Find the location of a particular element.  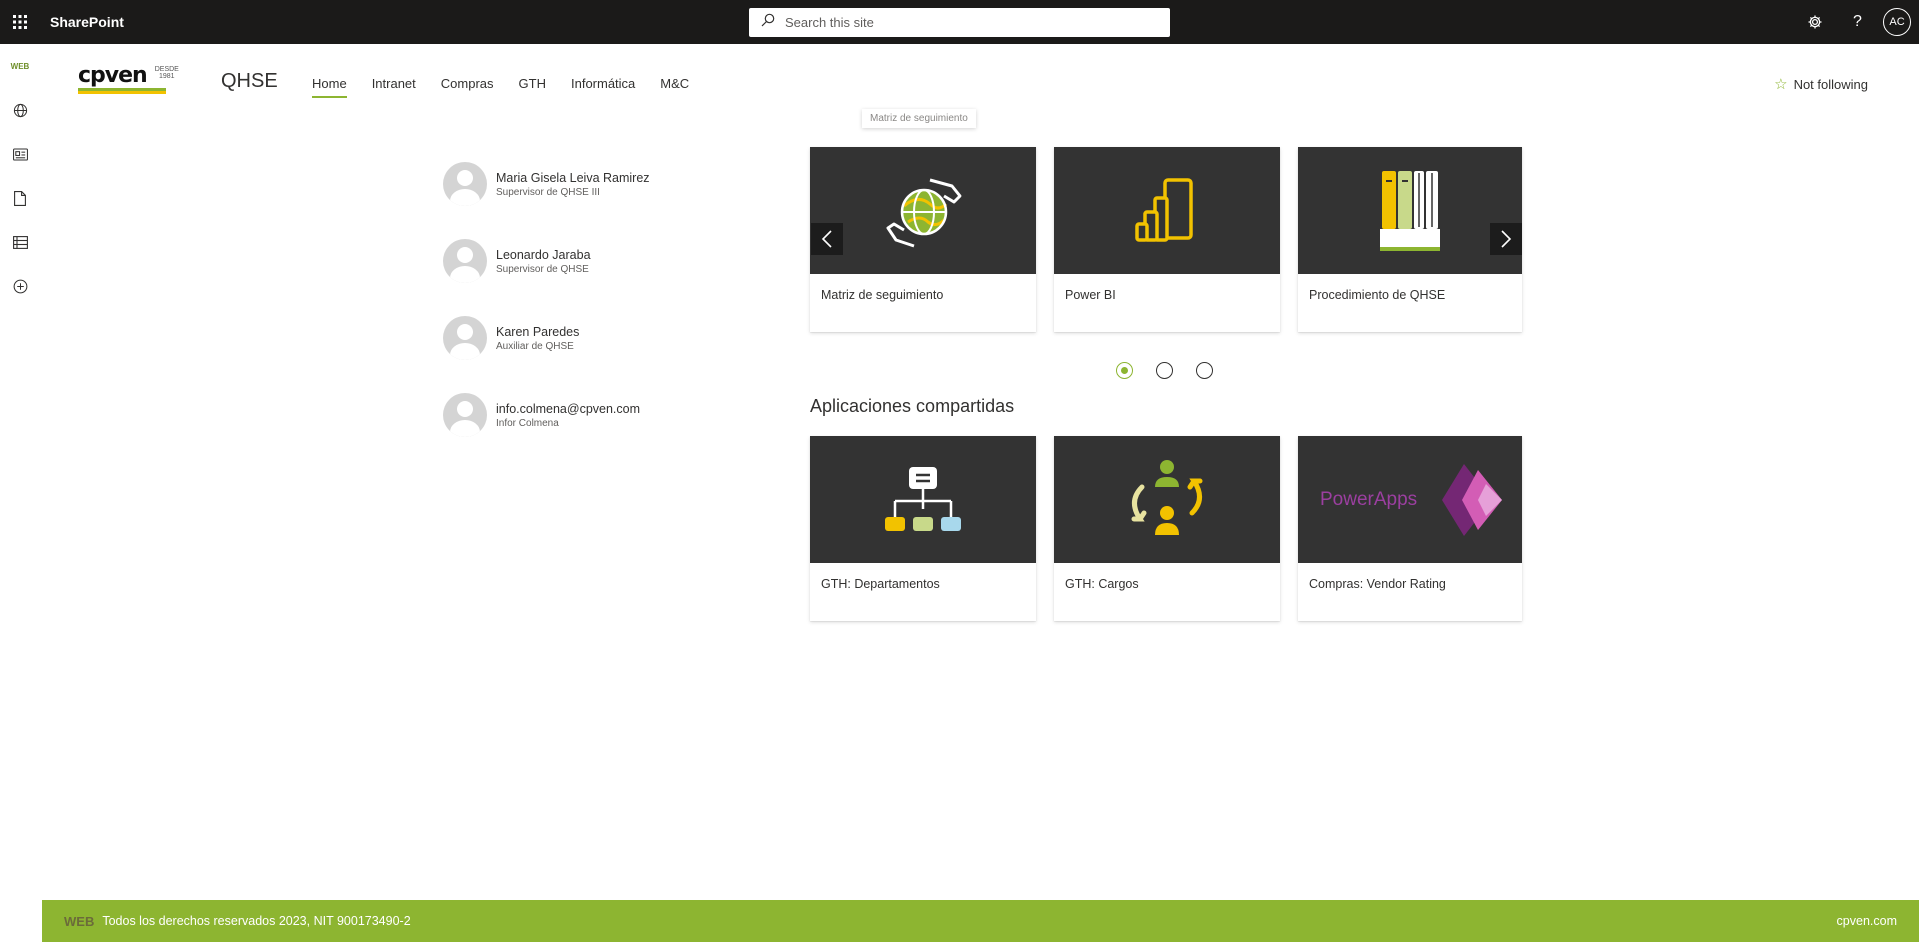

tile-tooltip: Matriz de seguimiento is located at coordinates (919, 118).